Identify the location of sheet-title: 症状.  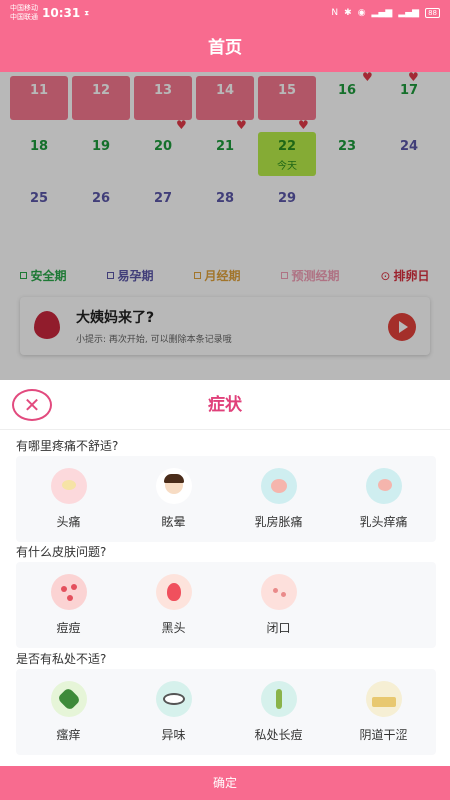
(225, 405).